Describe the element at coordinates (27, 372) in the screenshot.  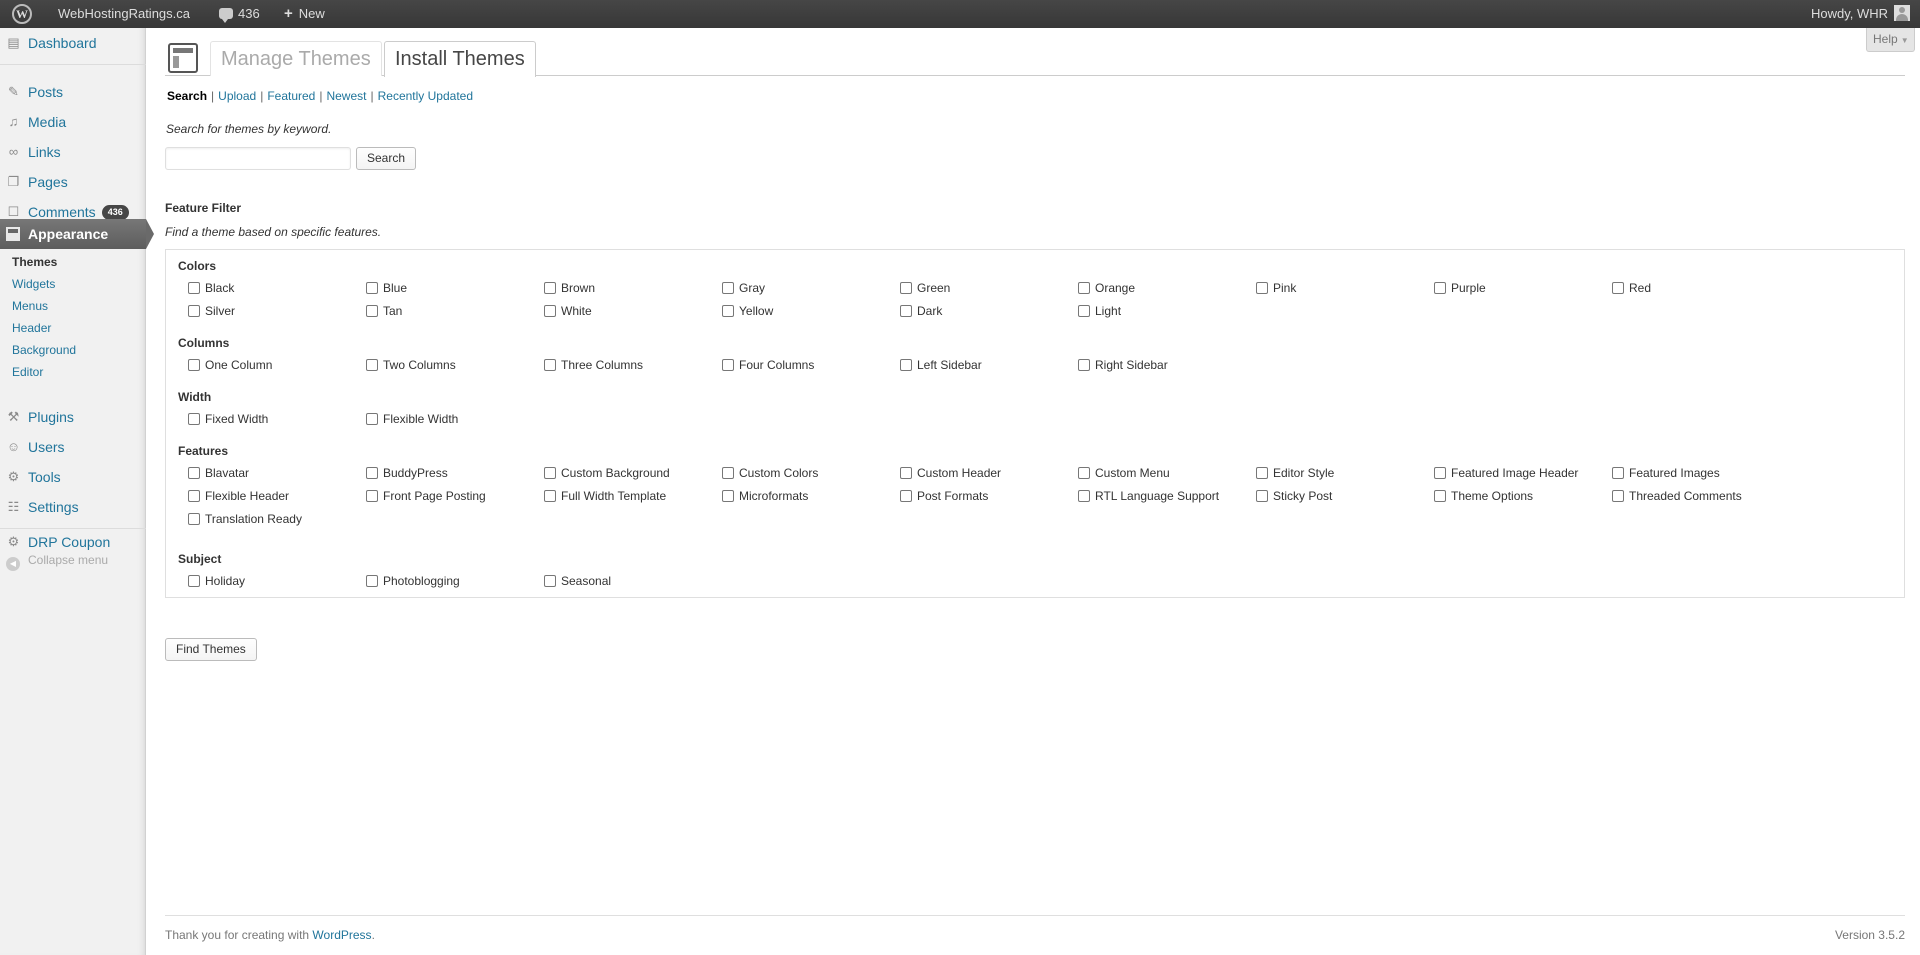
I see `submenu-item-editor: Editor` at that location.